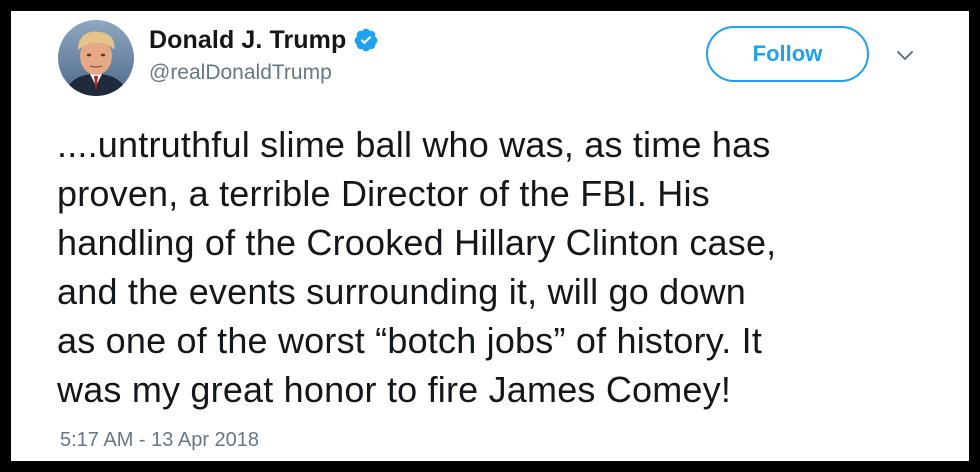  What do you see at coordinates (394, 389) in the screenshot?
I see `tweet-text-line: was my great honor to fire James Comey!` at bounding box center [394, 389].